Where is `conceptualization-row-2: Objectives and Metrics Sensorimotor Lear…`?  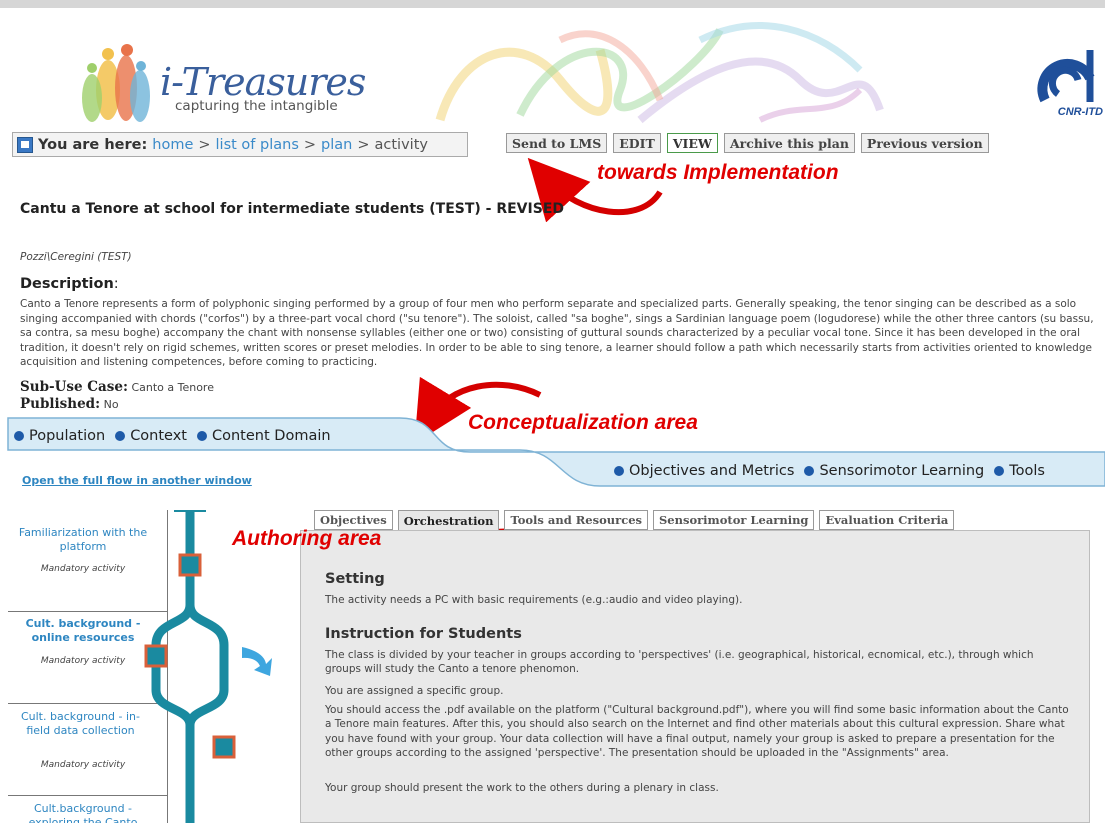
conceptualization-row-2: Objectives and Metrics Sensorimotor Lear… is located at coordinates (834, 471).